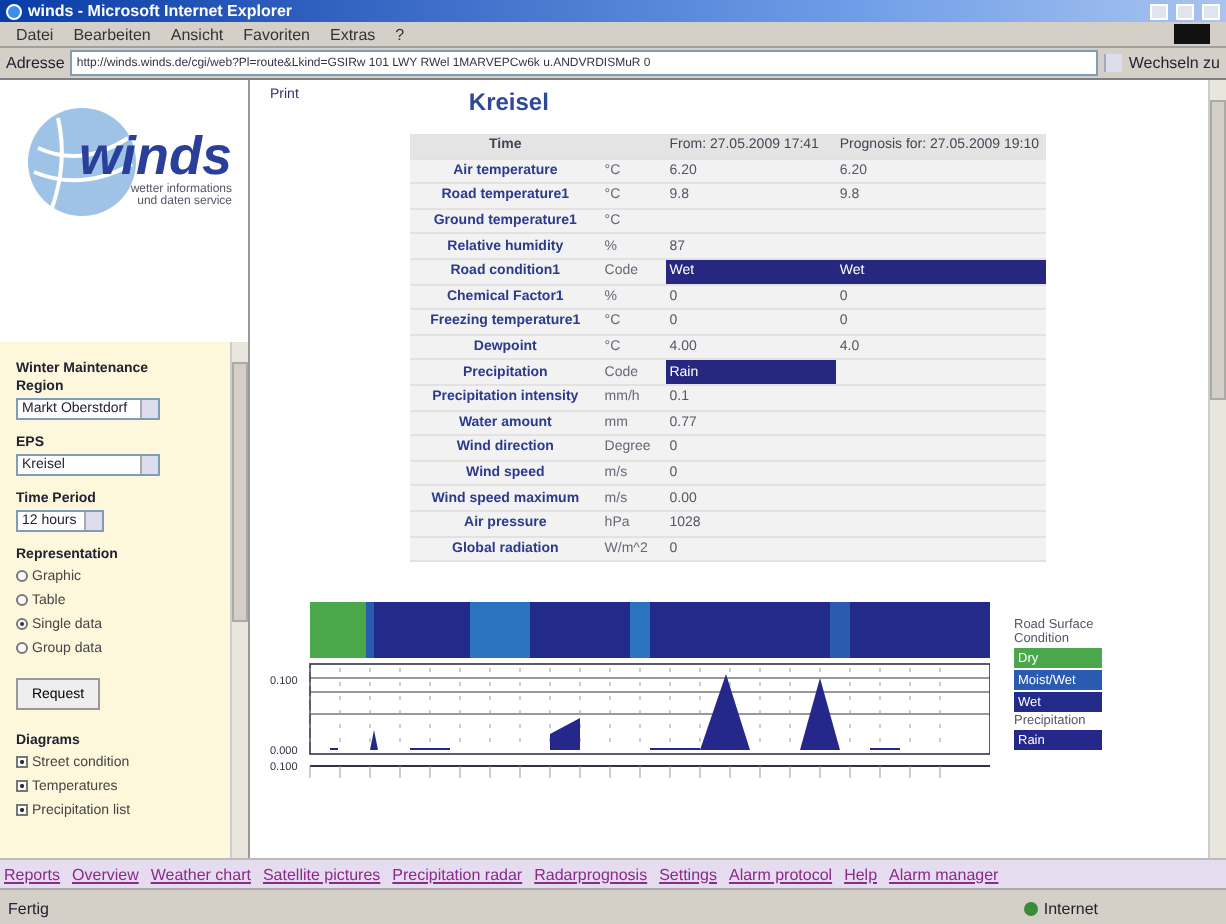 Image resolution: width=1226 pixels, height=924 pixels. Describe the element at coordinates (28, 908) in the screenshot. I see `status-text: Fertig` at that location.